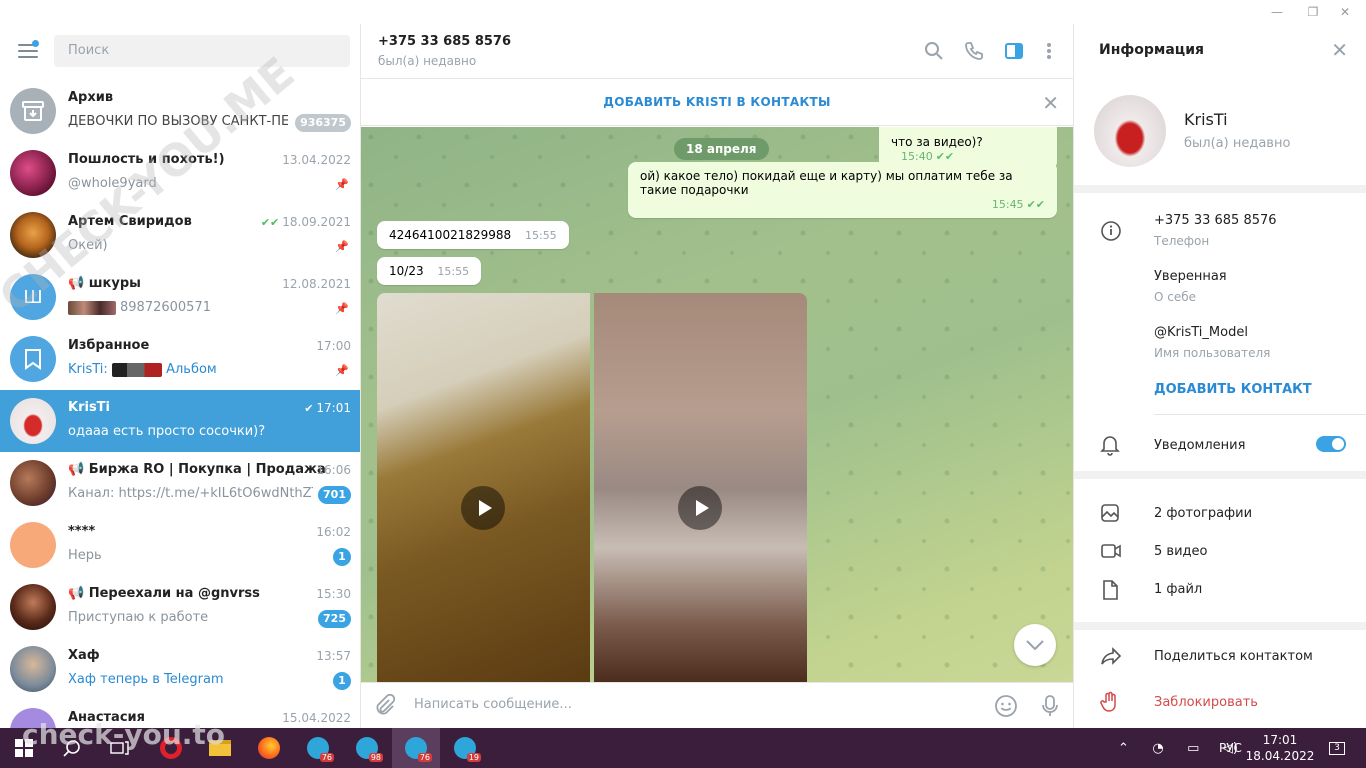 The image size is (1366, 768). What do you see at coordinates (202, 51) in the screenshot?
I see `search-input: Поиск` at bounding box center [202, 51].